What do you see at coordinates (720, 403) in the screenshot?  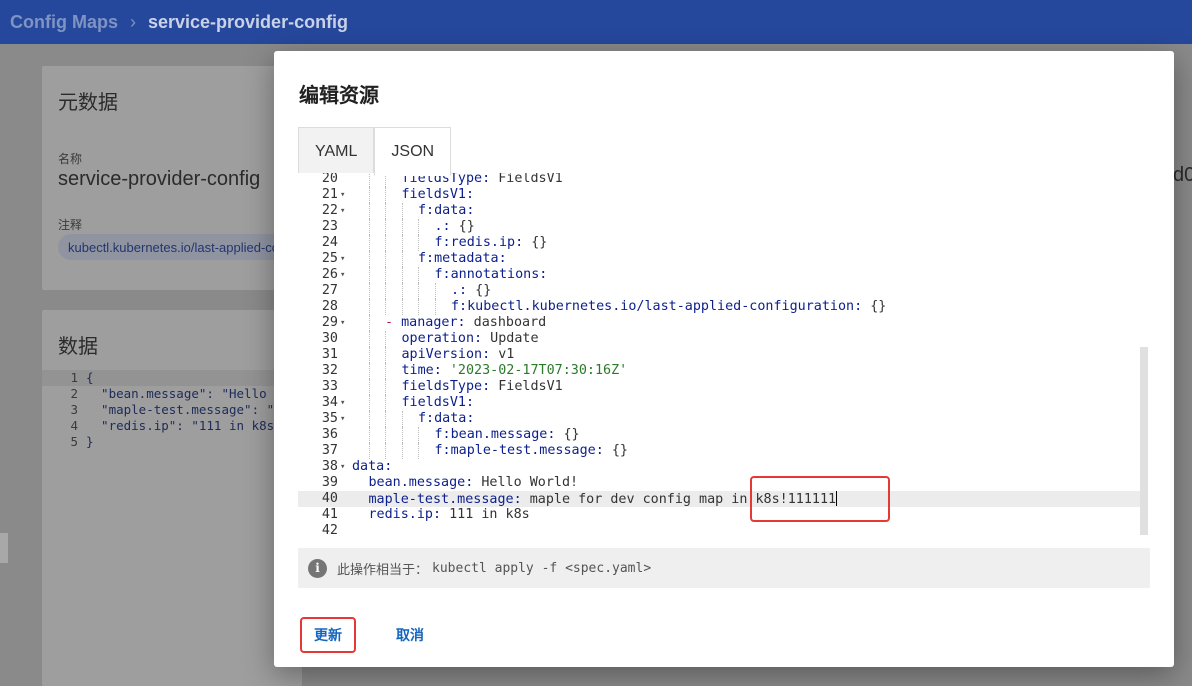 I see `editor-line: 34 ▾ fieldsV1:` at bounding box center [720, 403].